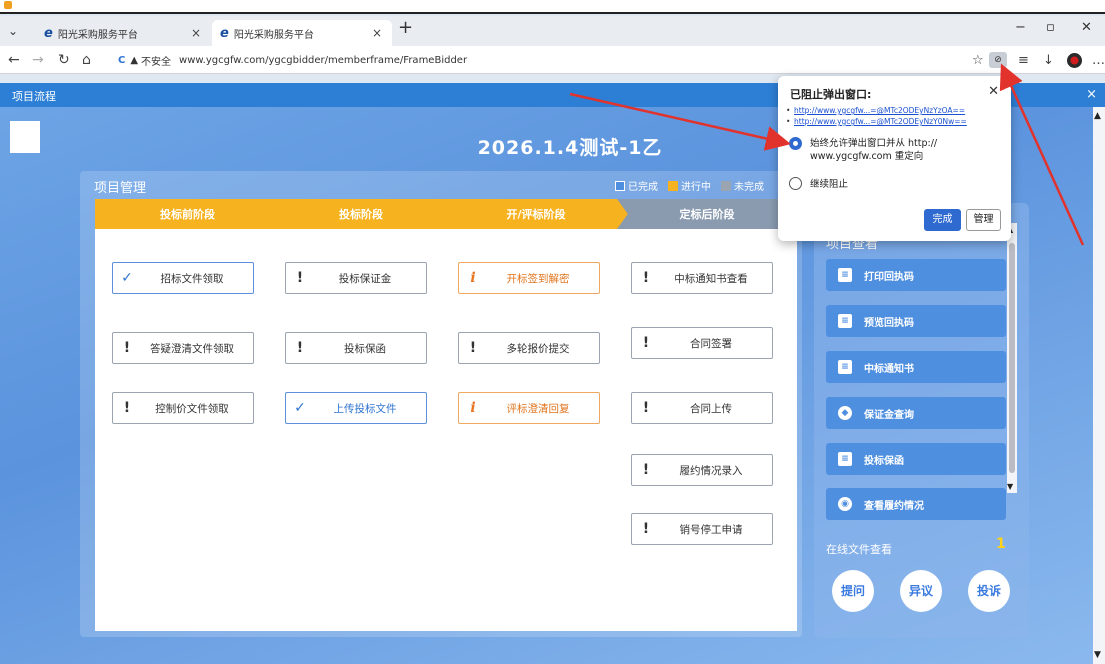 The image size is (1105, 664). What do you see at coordinates (795, 183) in the screenshot?
I see `block-radio` at bounding box center [795, 183].